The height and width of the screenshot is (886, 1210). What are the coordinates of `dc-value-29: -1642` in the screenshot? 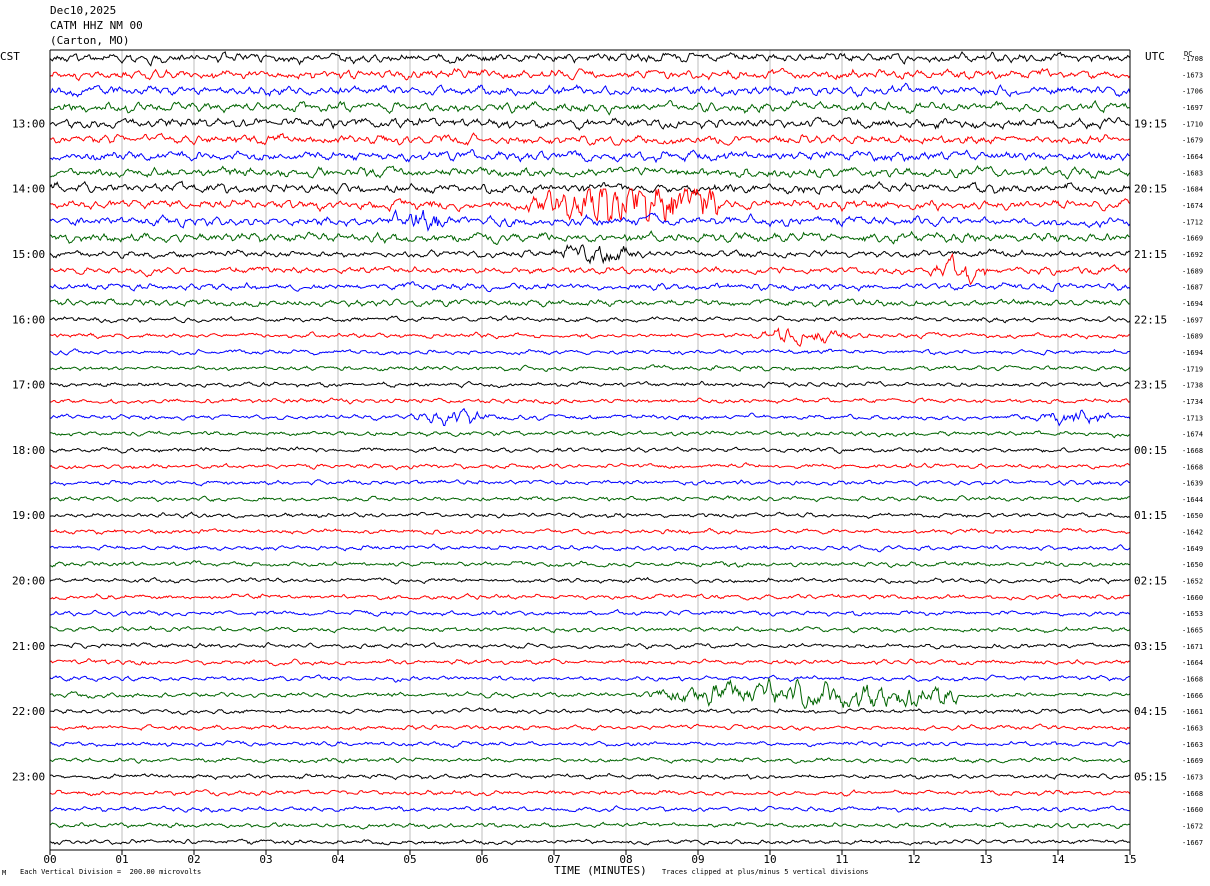 It's located at (1192, 533).